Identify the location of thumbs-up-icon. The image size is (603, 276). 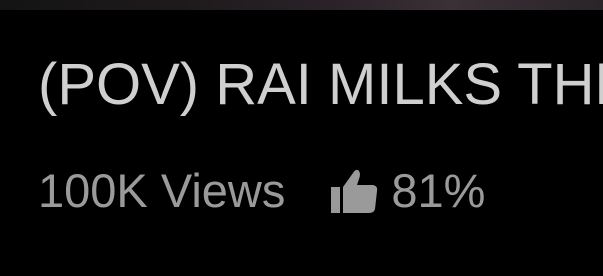
(354, 190).